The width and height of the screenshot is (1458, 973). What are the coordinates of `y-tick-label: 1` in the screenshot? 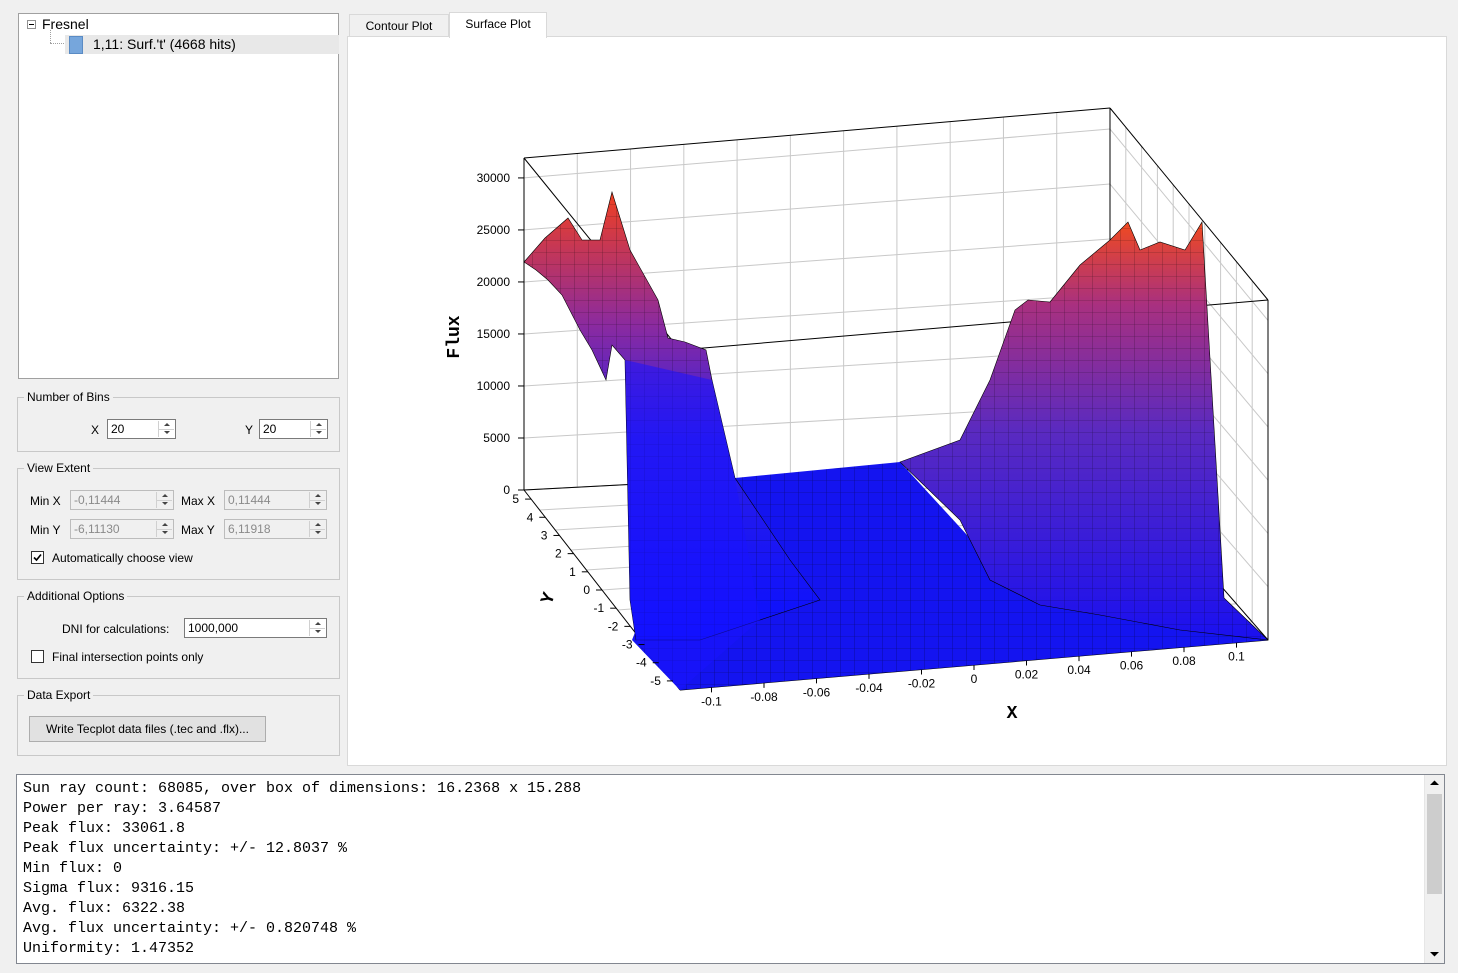 It's located at (572, 572).